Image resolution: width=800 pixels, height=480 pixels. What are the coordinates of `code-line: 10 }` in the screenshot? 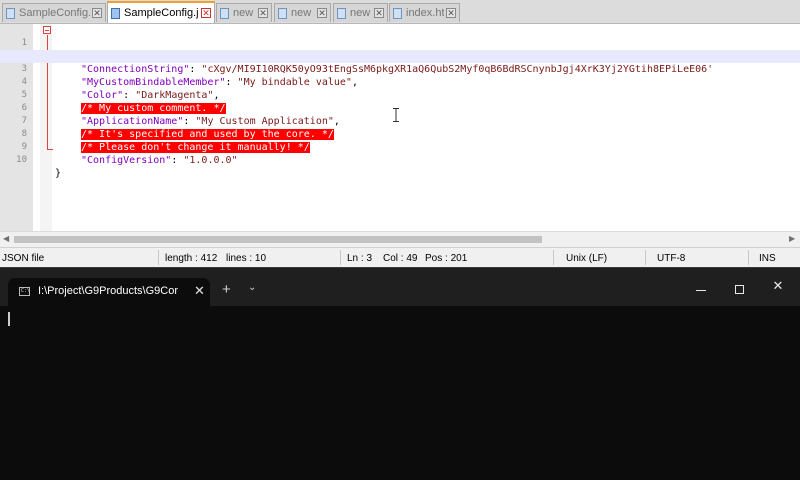 It's located at (400, 160).